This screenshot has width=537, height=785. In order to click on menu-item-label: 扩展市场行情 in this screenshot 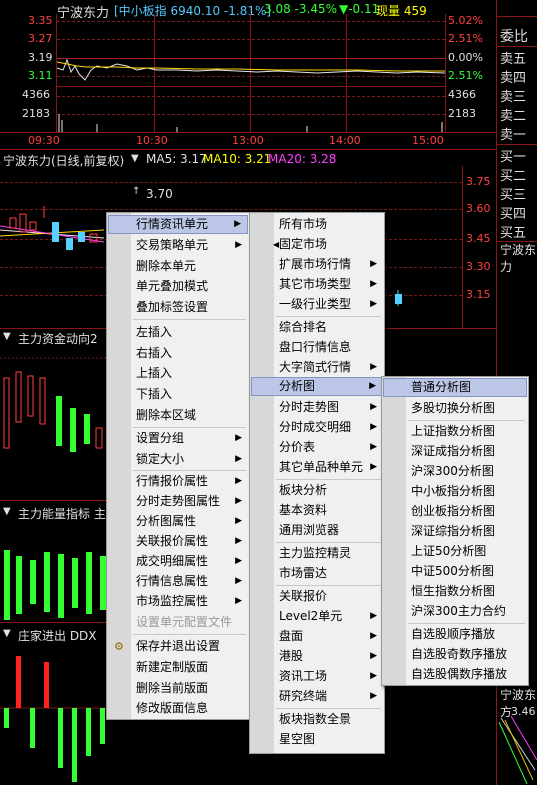, I will do `click(315, 264)`.